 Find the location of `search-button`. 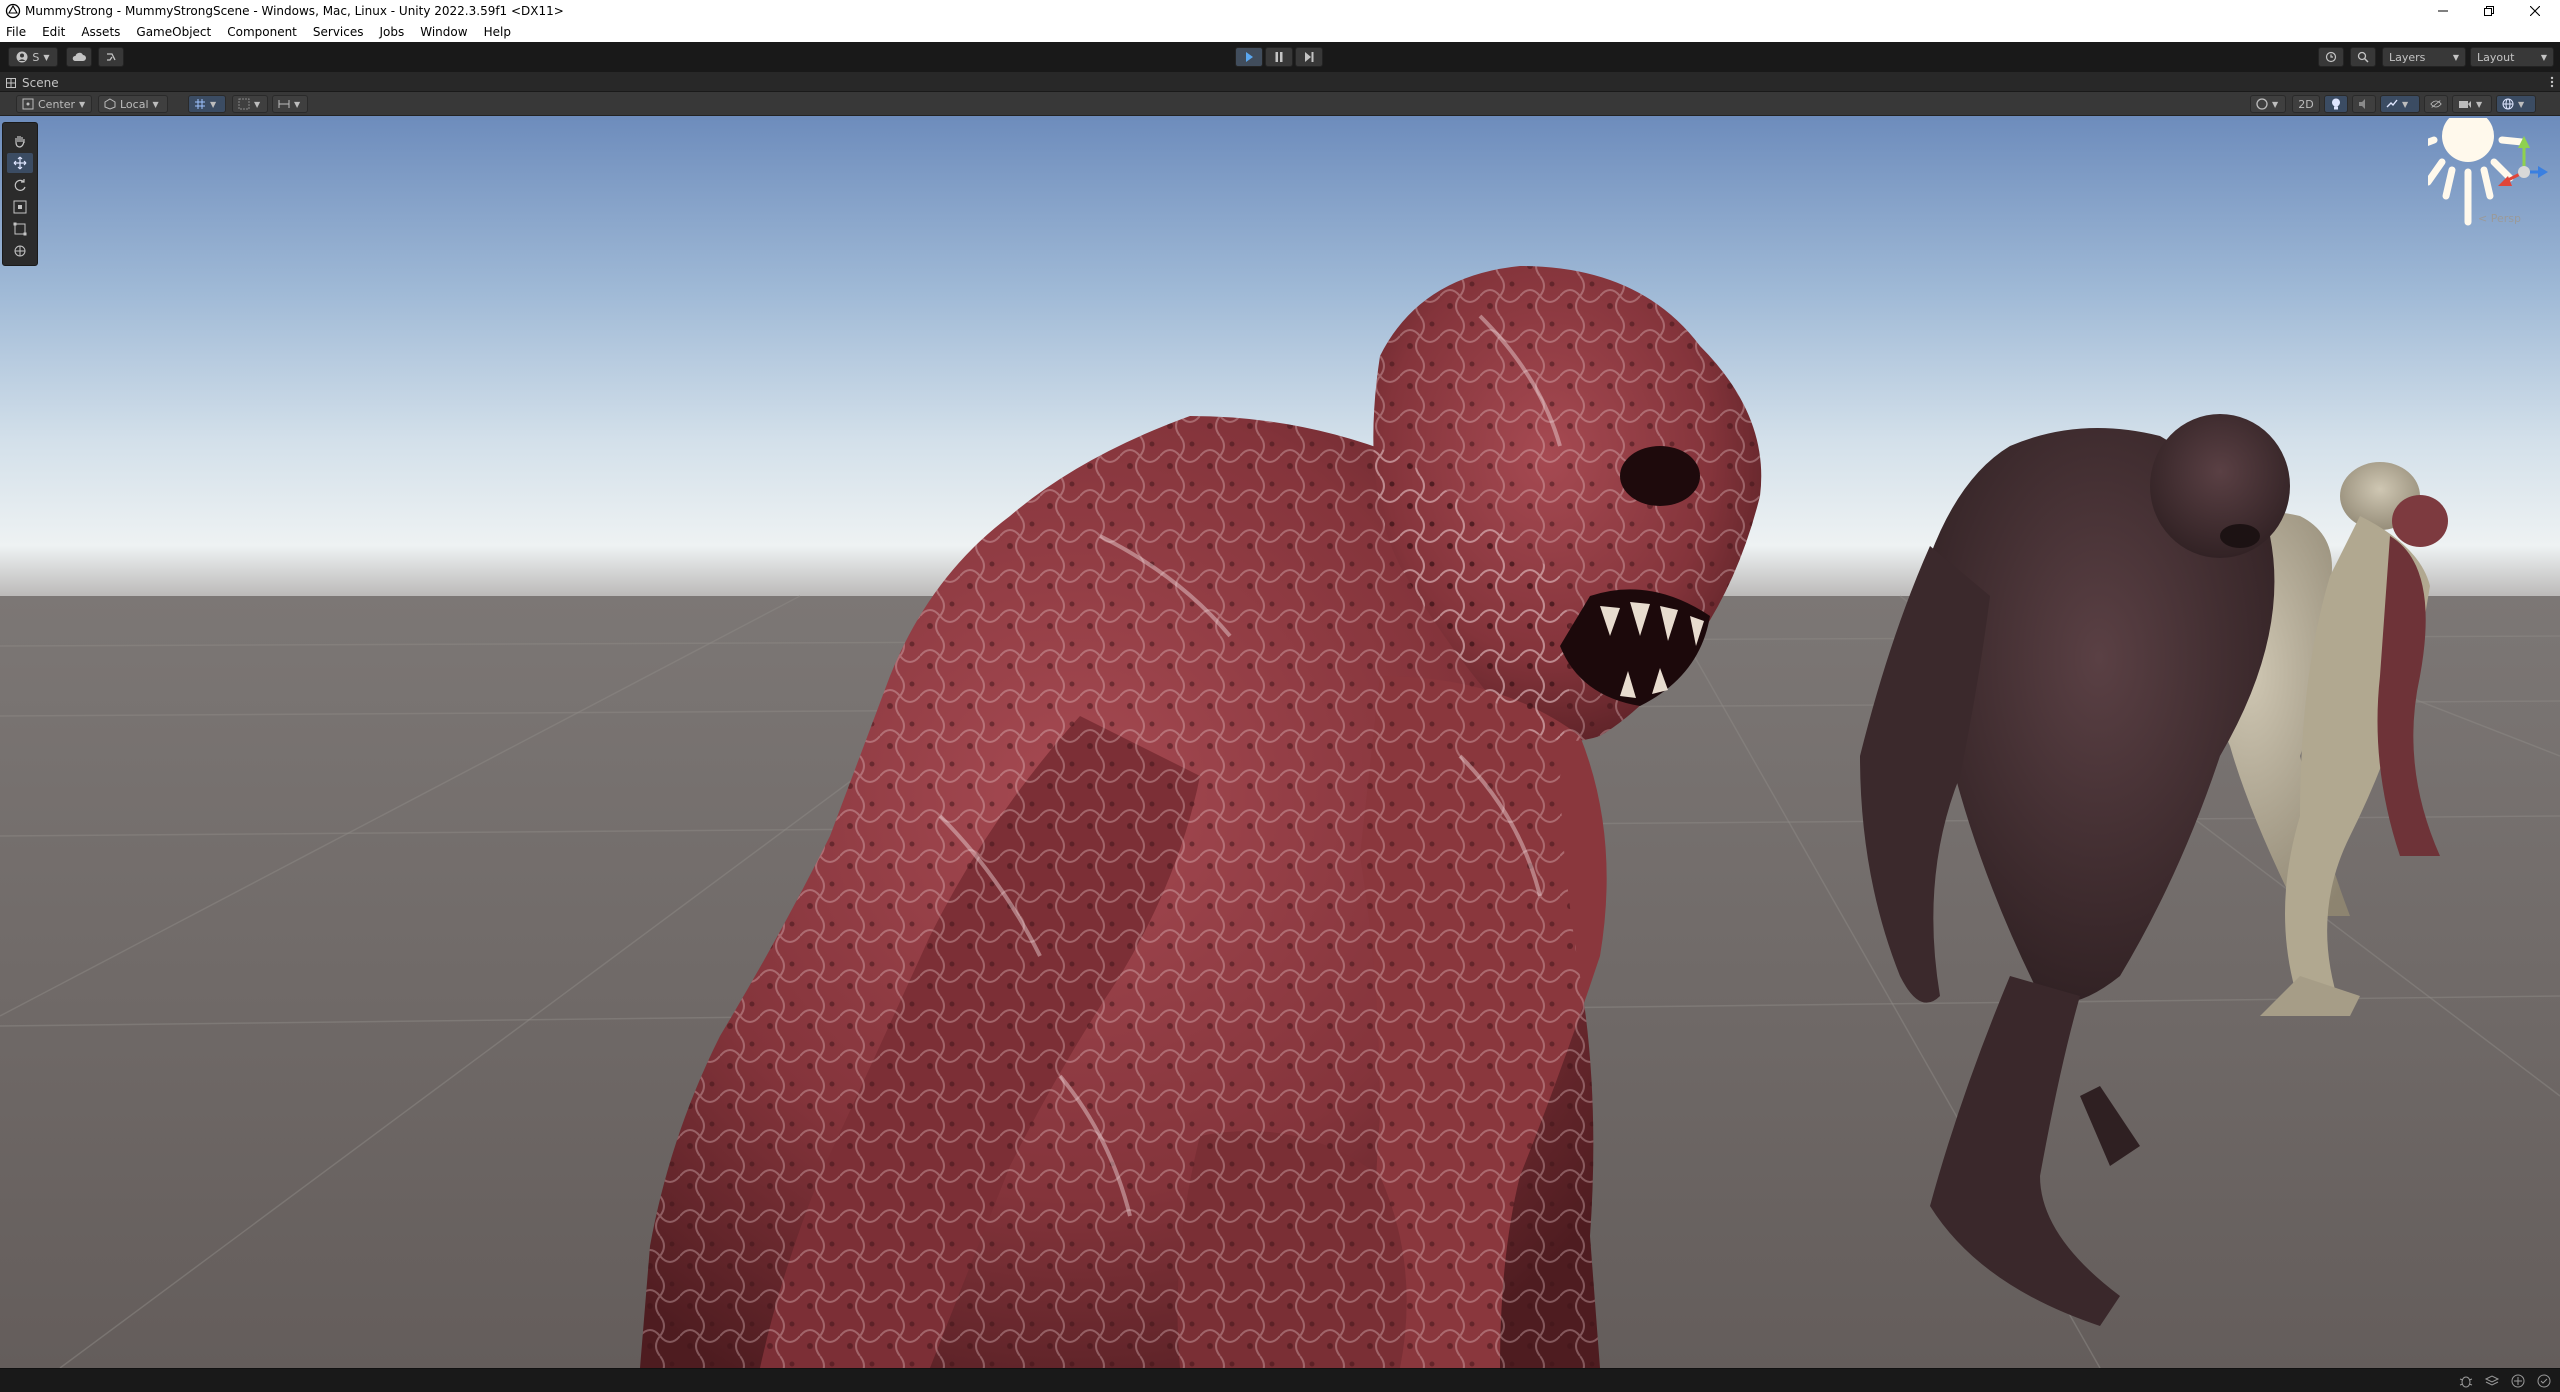

search-button is located at coordinates (2363, 57).